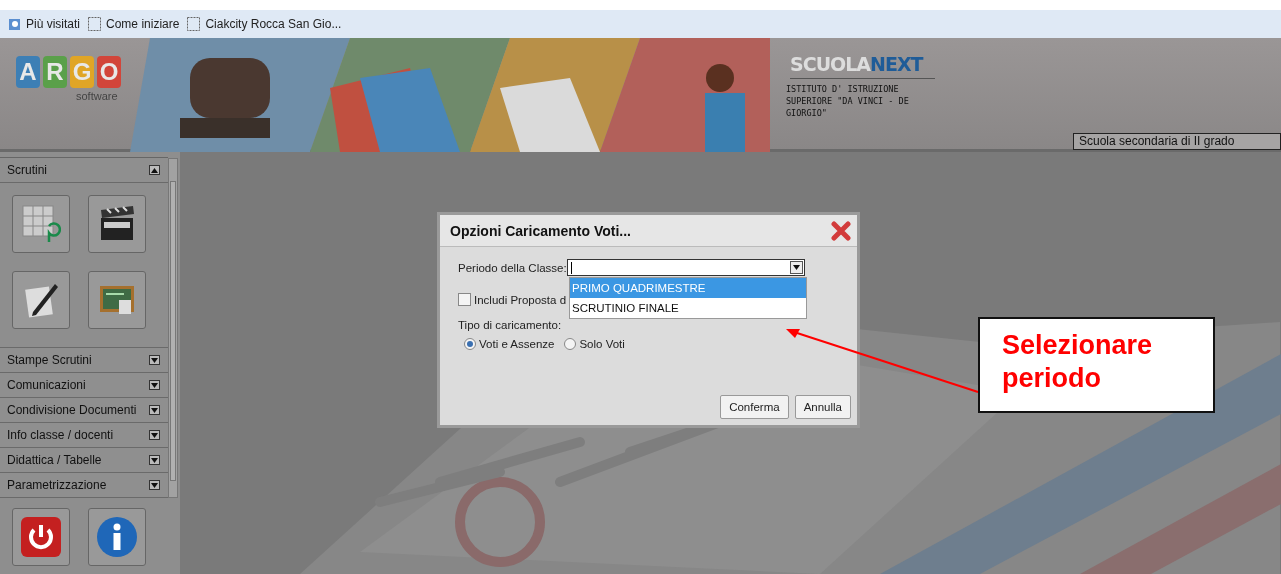 The width and height of the screenshot is (1281, 574). Describe the element at coordinates (848, 101) in the screenshot. I see `institute-name: ISTITUTO D' ISTRUZIONE SUPERIORE "DA VINCI - DE GIORGIO"` at that location.